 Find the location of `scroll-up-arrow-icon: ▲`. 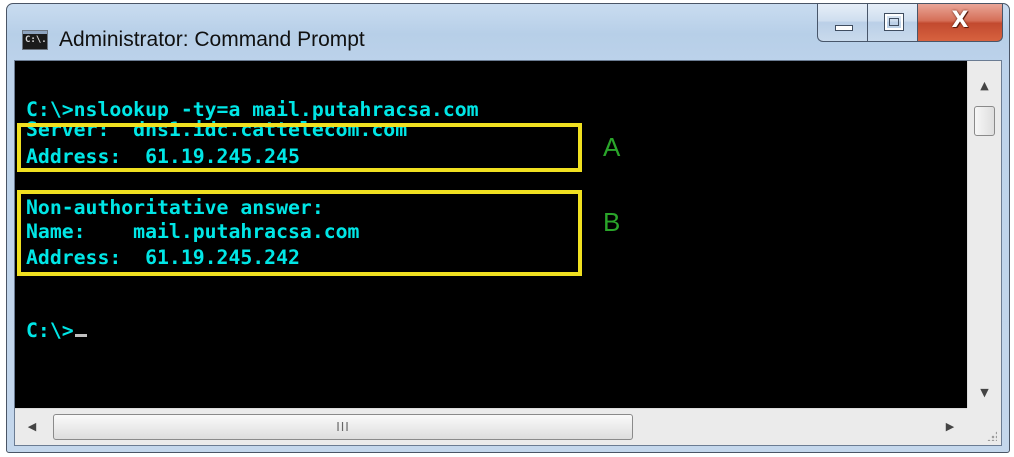

scroll-up-arrow-icon: ▲ is located at coordinates (984, 86).